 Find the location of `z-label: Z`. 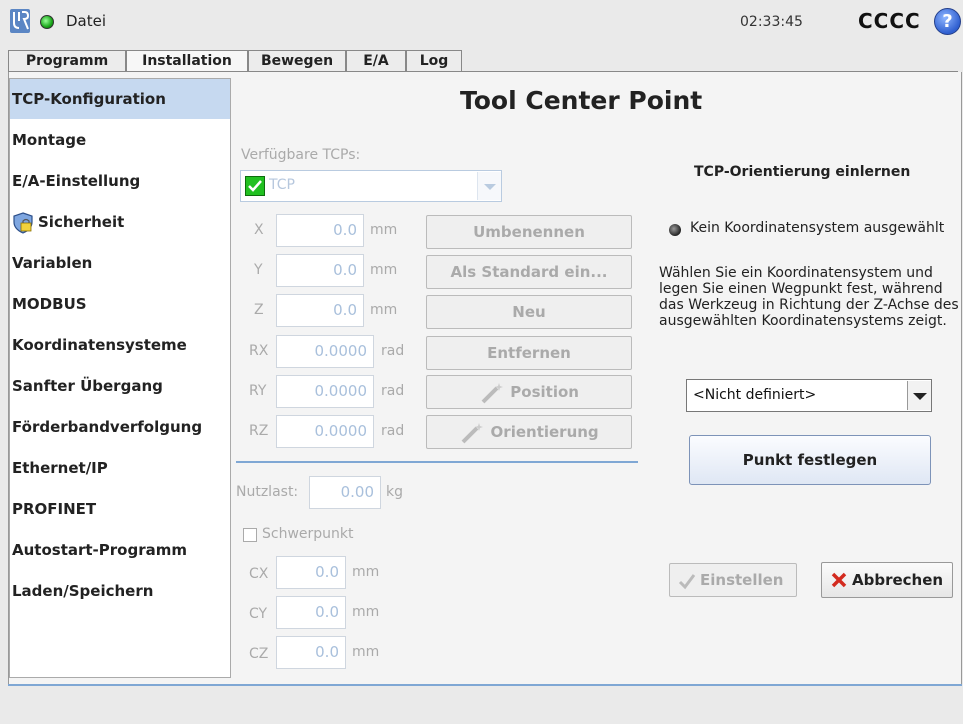

z-label: Z is located at coordinates (259, 310).